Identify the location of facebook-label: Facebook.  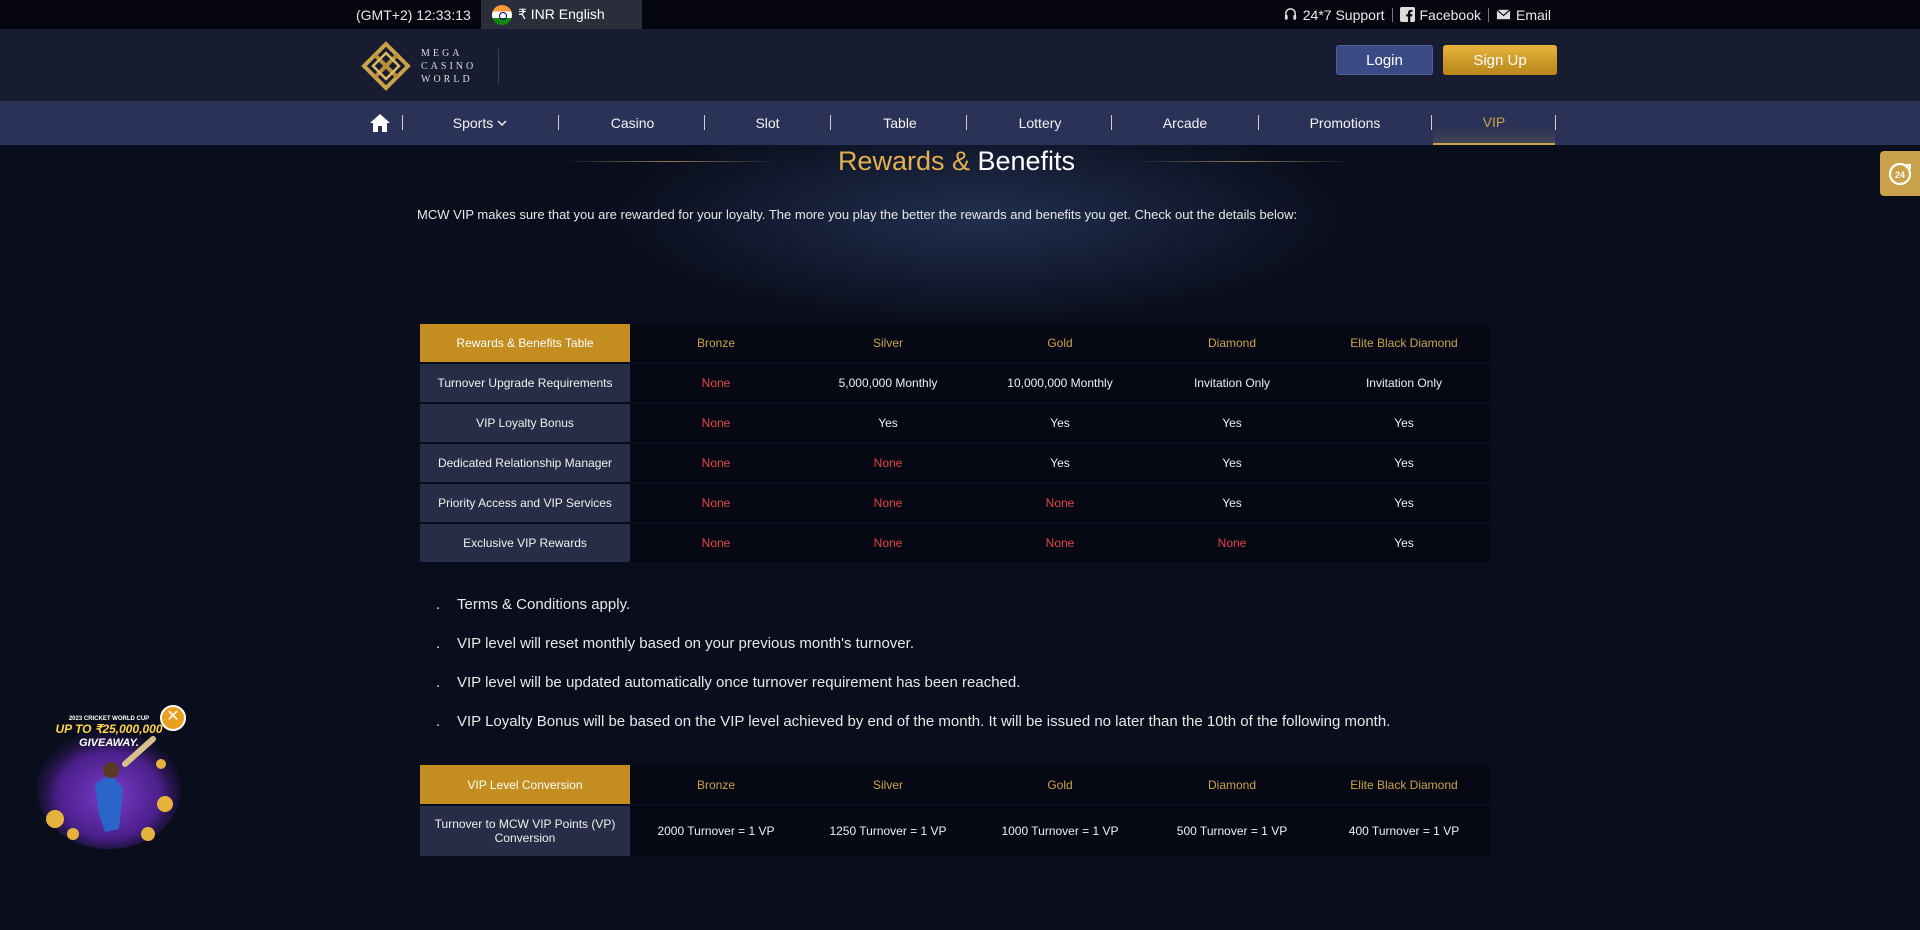
(1450, 14).